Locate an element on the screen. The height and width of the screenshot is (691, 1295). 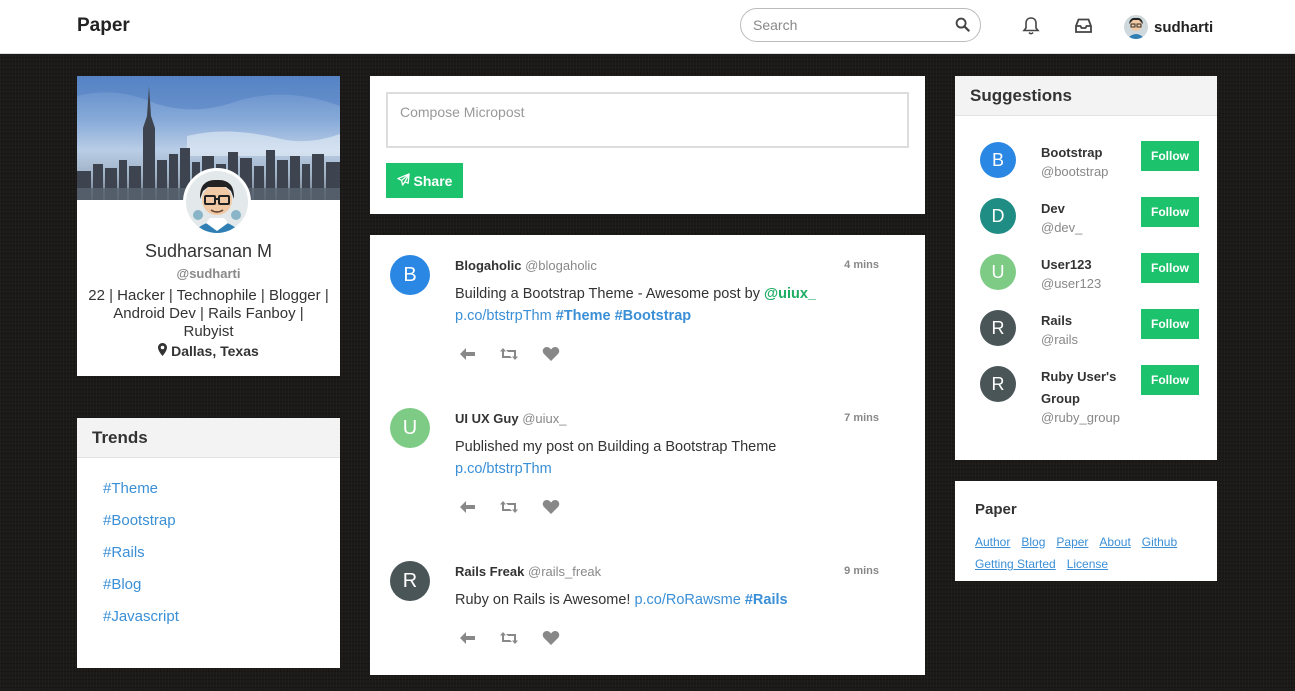
search-input is located at coordinates (848, 25).